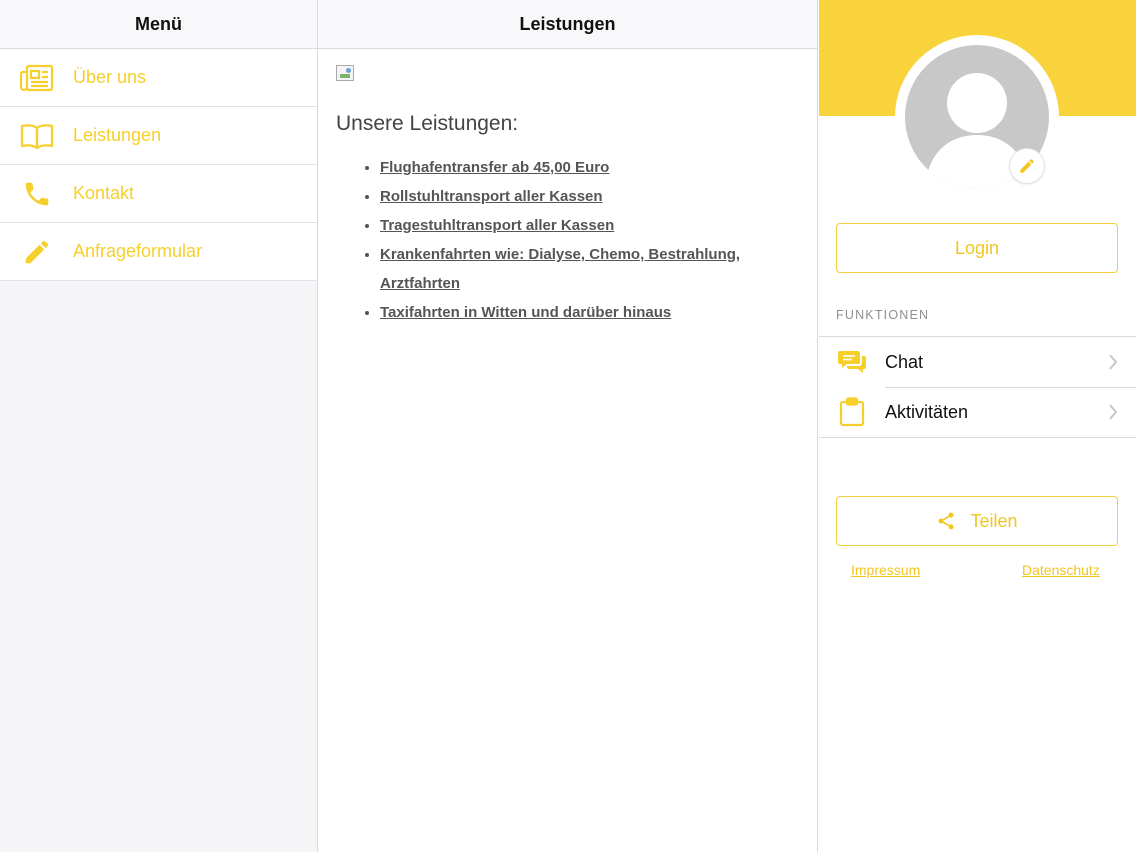 Image resolution: width=1136 pixels, height=852 pixels. Describe the element at coordinates (525, 312) in the screenshot. I see `service-link: Taxifahrten in Witten und darüber hinaus` at that location.